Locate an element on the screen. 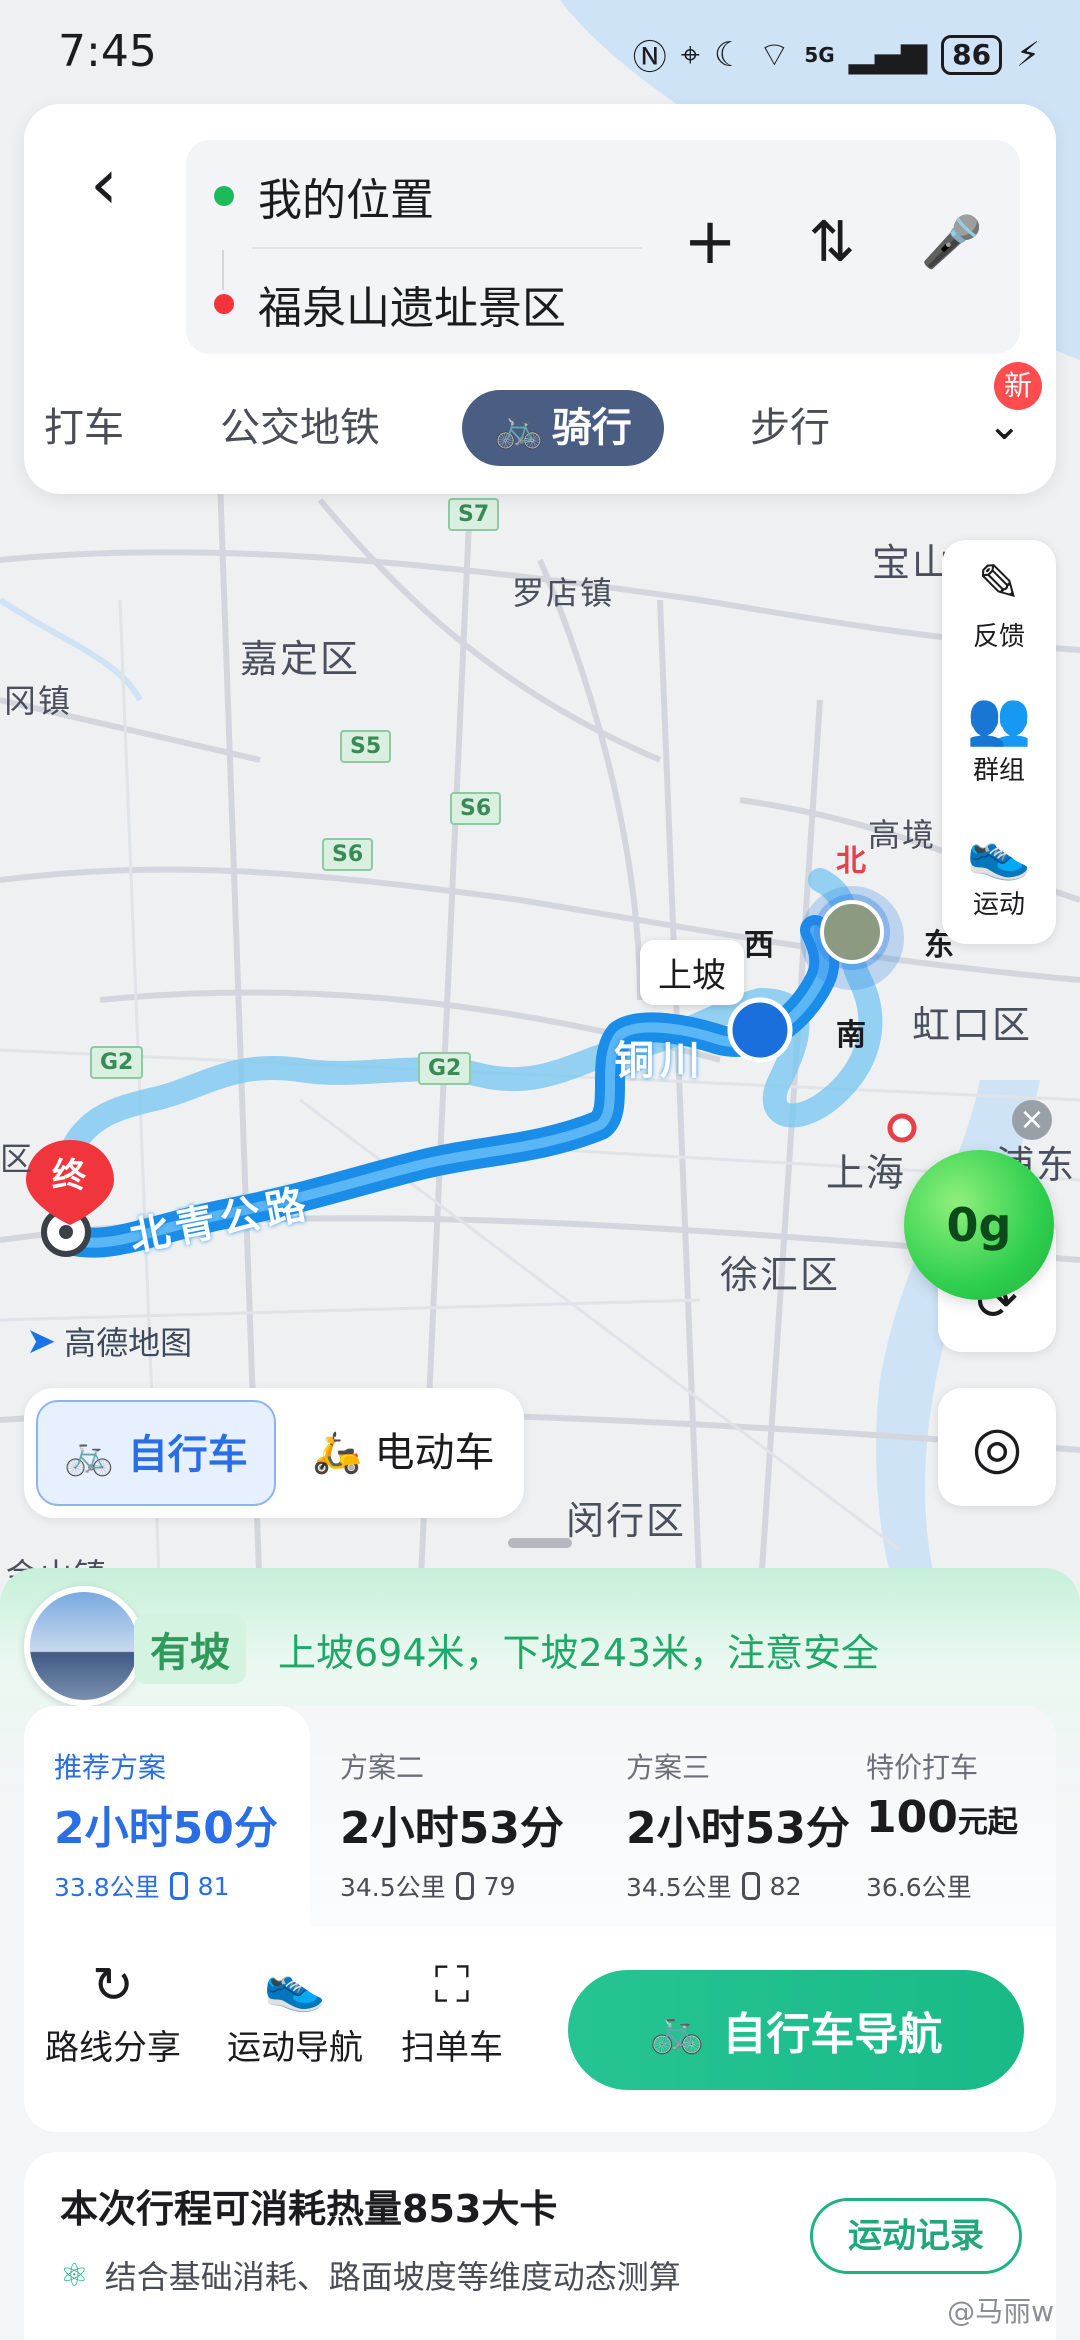 The height and width of the screenshot is (2340, 1080). route-separator is located at coordinates (447, 248).